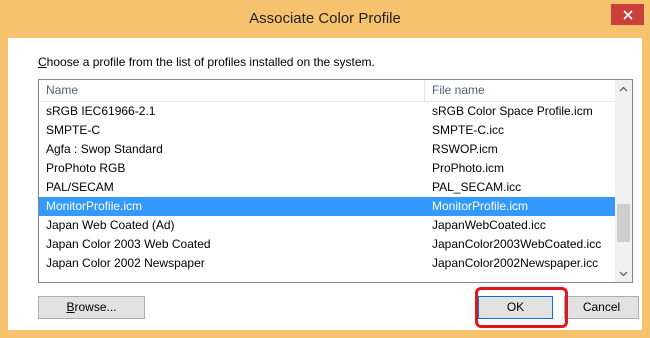 This screenshot has height=338, width=650. I want to click on scrollbar-thumb, so click(623, 223).